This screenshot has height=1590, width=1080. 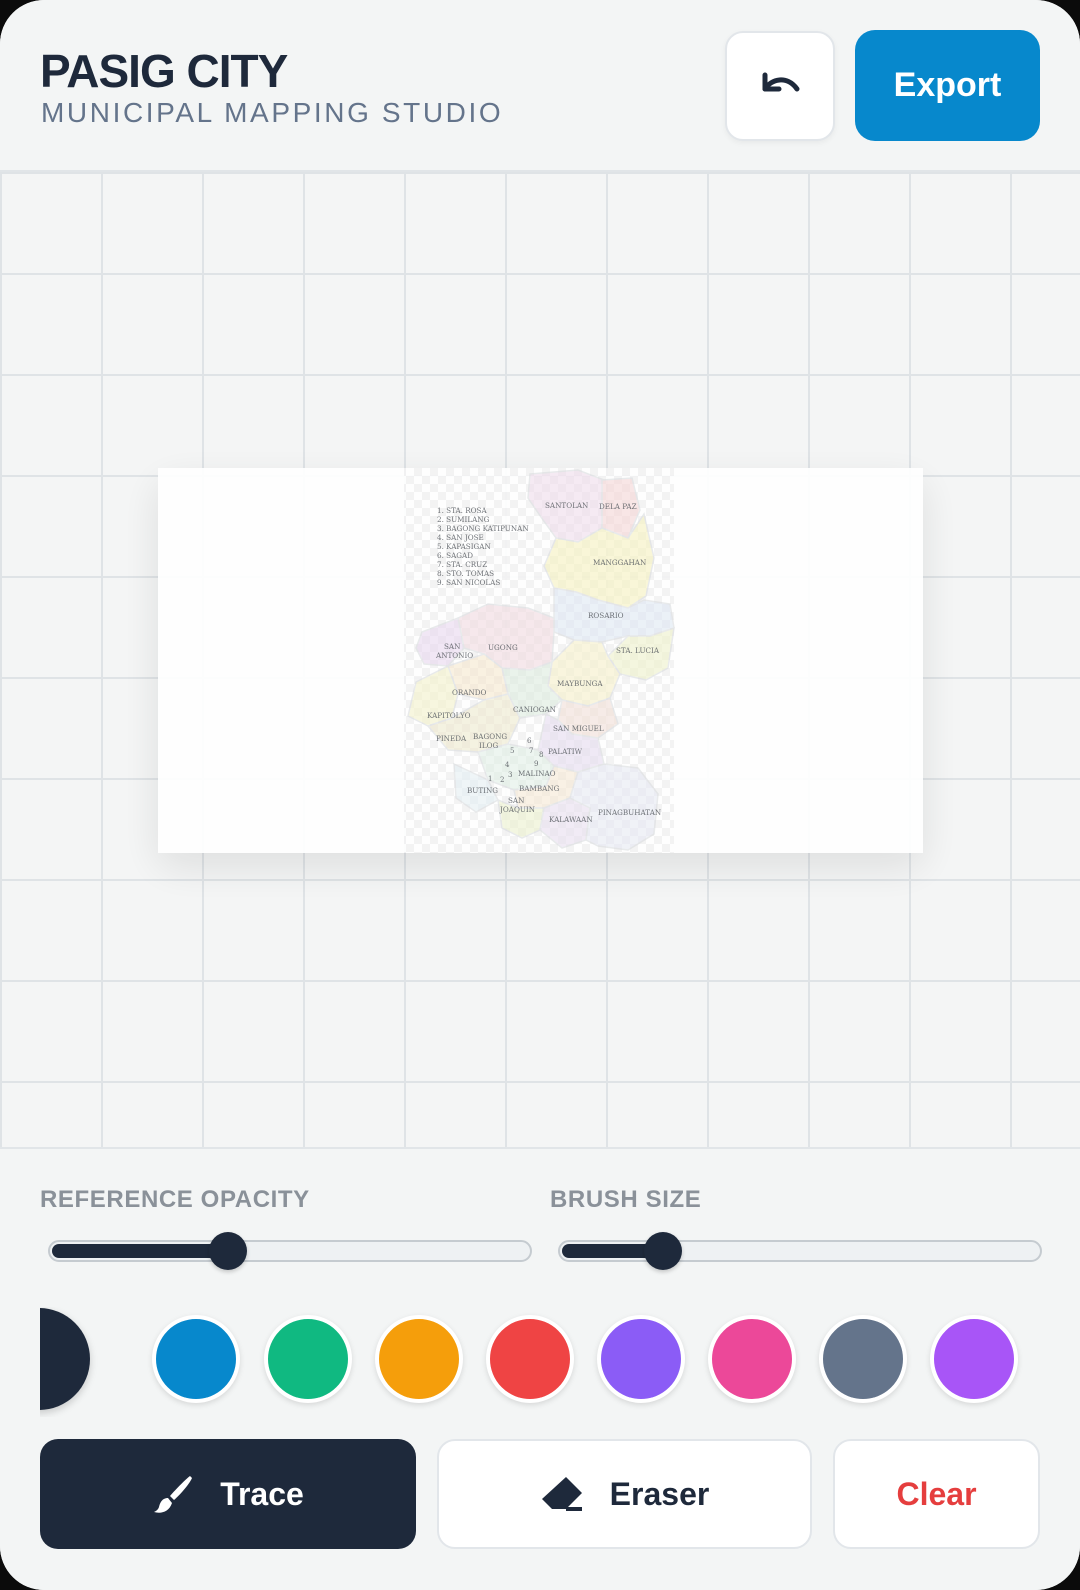 I want to click on map-label: MALINAO, so click(x=537, y=773).